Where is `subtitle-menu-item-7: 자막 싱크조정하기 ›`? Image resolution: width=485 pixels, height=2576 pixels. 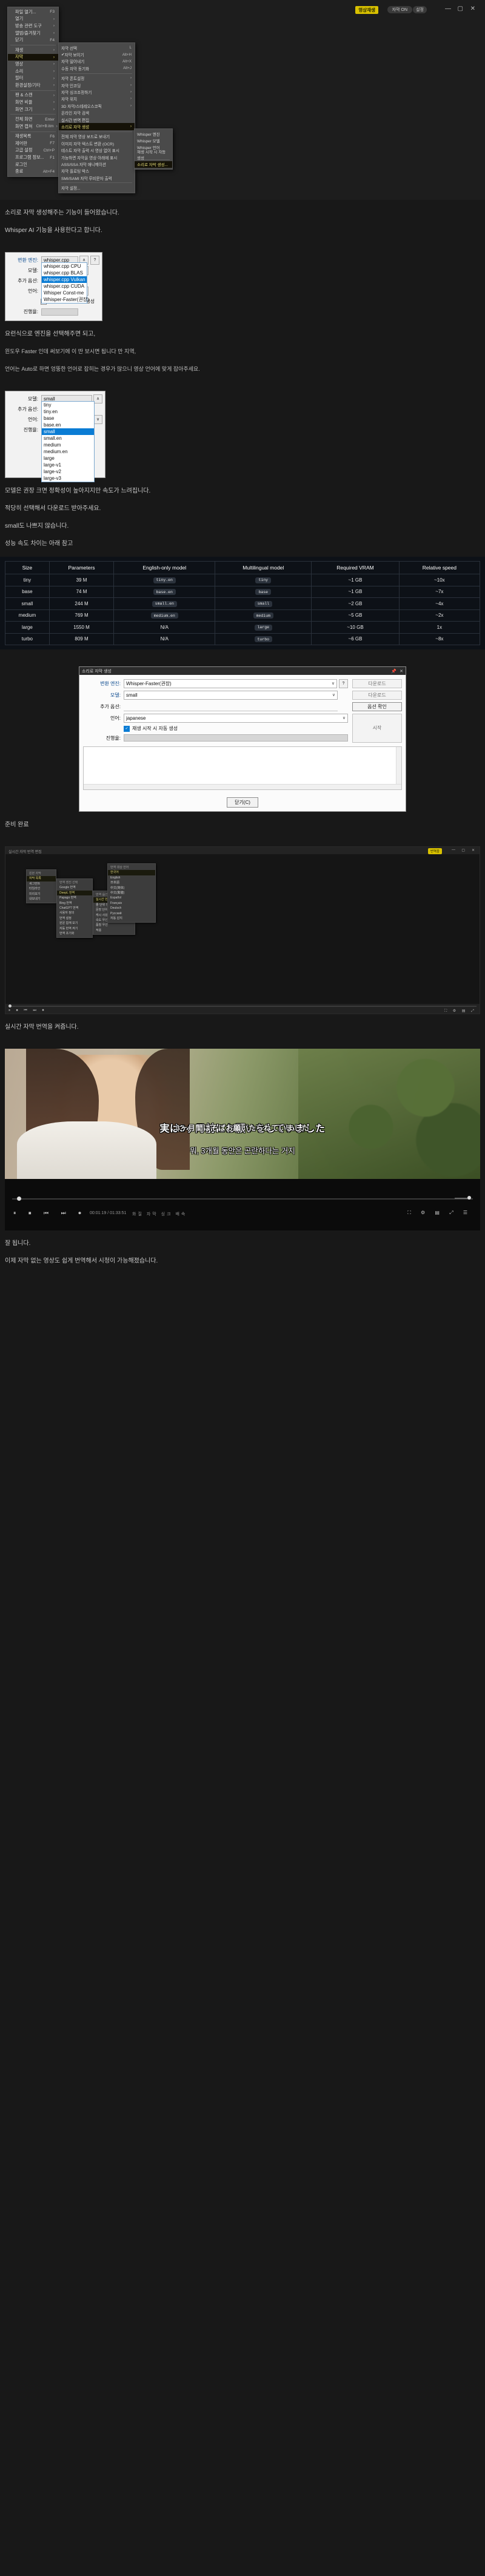 subtitle-menu-item-7: 자막 싱크조정하기 › is located at coordinates (97, 91).